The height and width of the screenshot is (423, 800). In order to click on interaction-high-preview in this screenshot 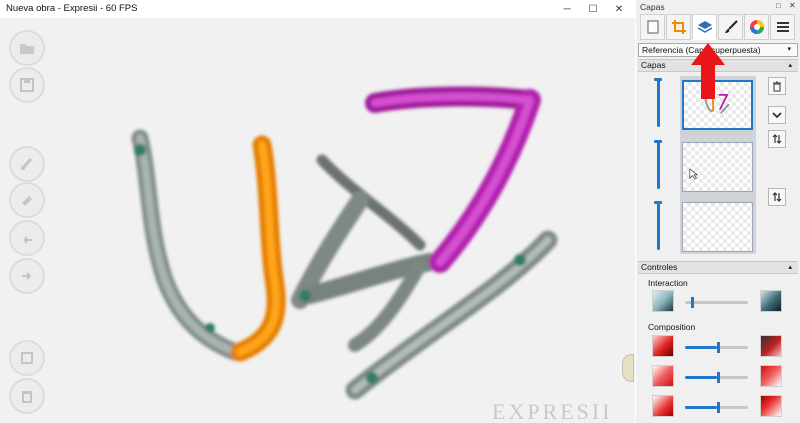, I will do `click(771, 301)`.